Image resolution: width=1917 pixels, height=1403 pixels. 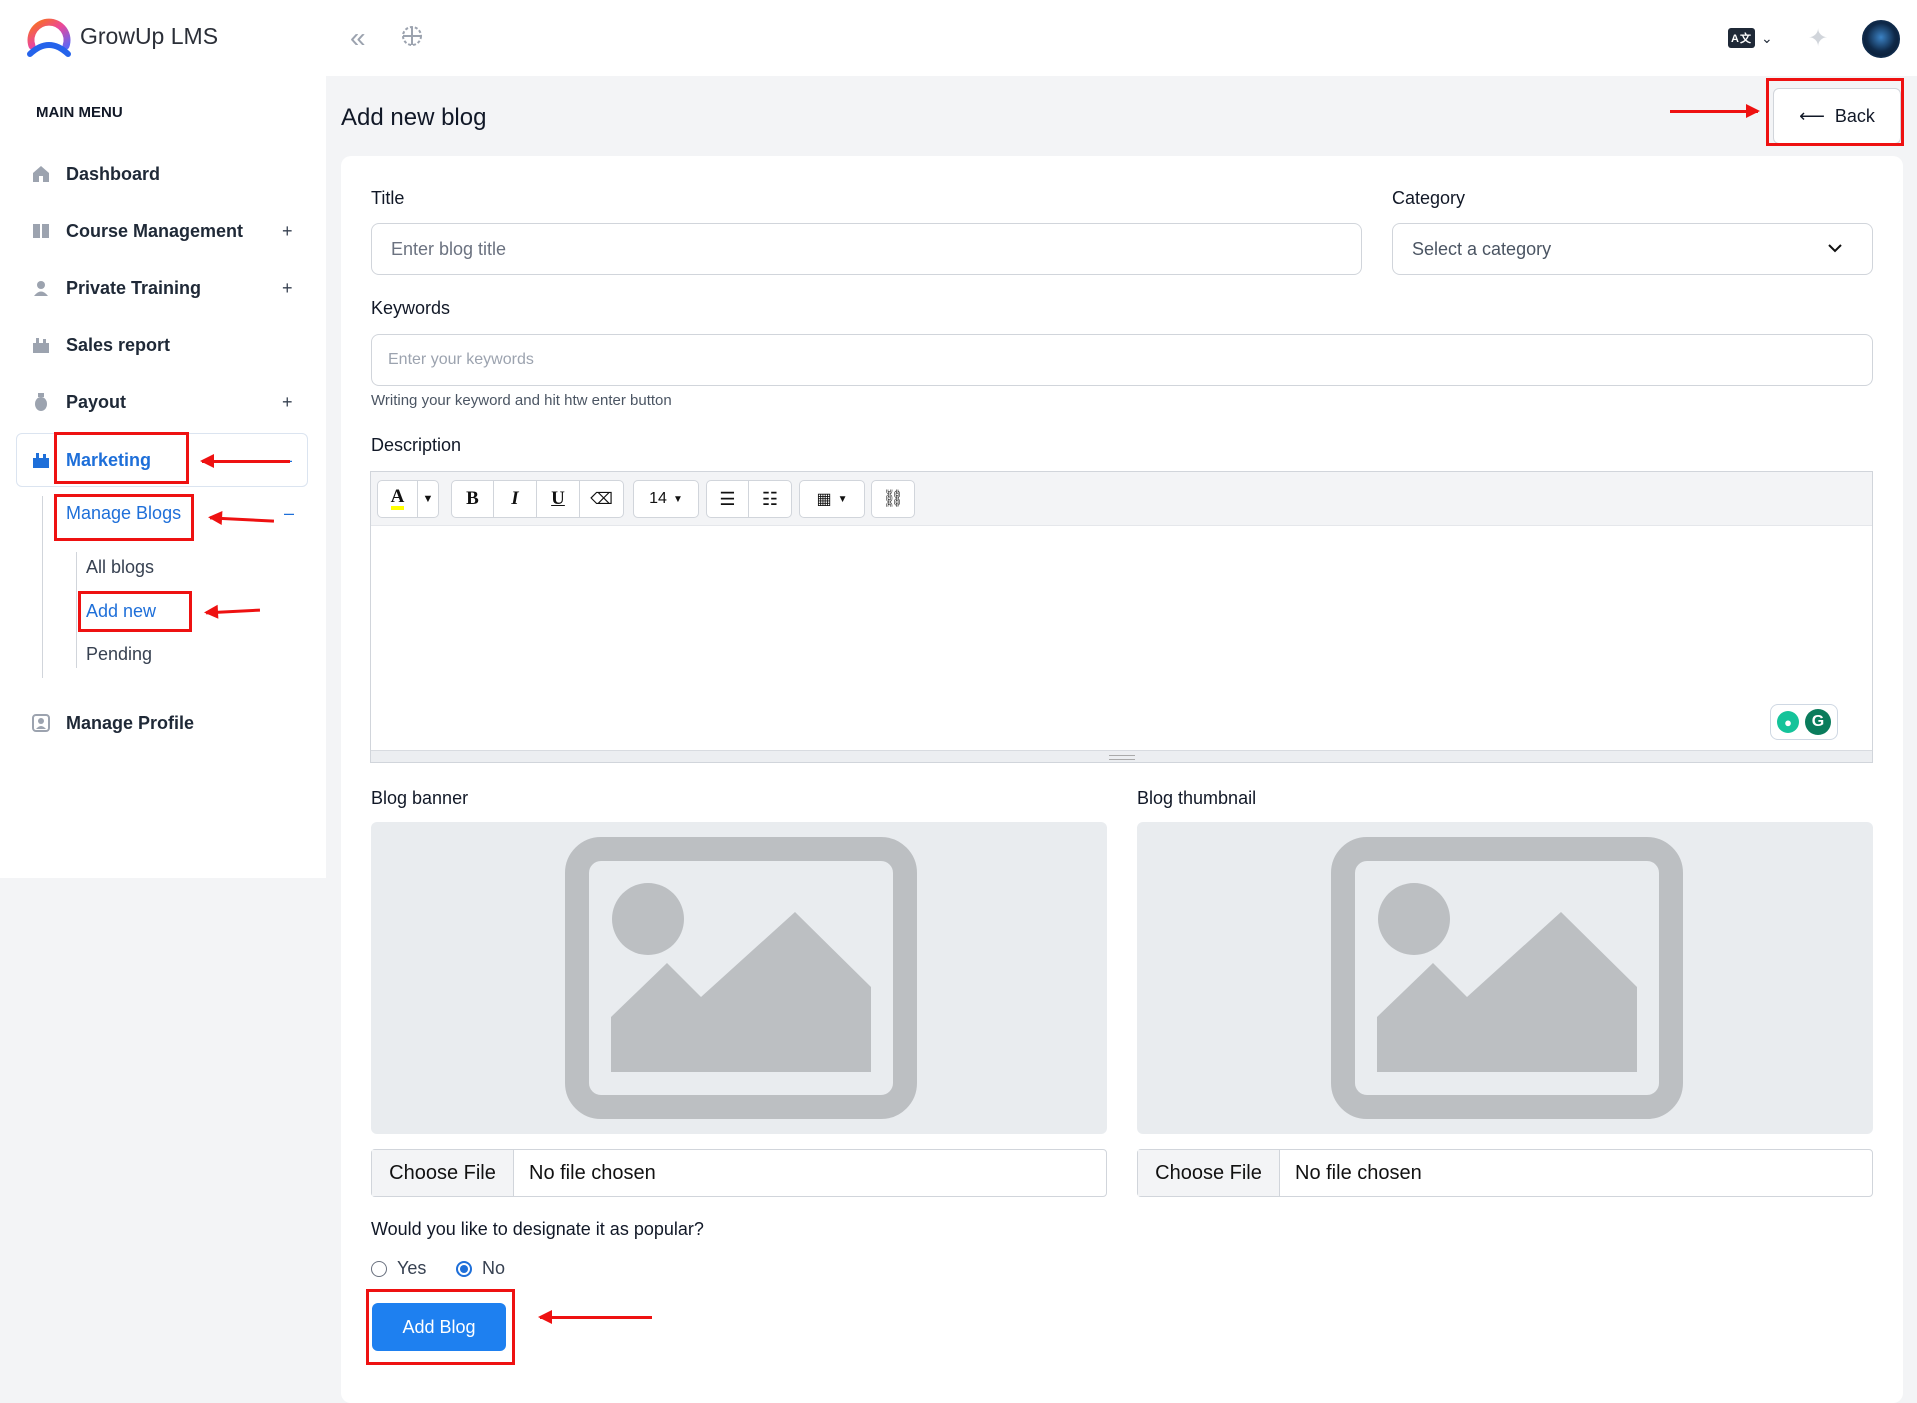 What do you see at coordinates (443, 1173) in the screenshot?
I see `banner-choose-file-button: Choose File` at bounding box center [443, 1173].